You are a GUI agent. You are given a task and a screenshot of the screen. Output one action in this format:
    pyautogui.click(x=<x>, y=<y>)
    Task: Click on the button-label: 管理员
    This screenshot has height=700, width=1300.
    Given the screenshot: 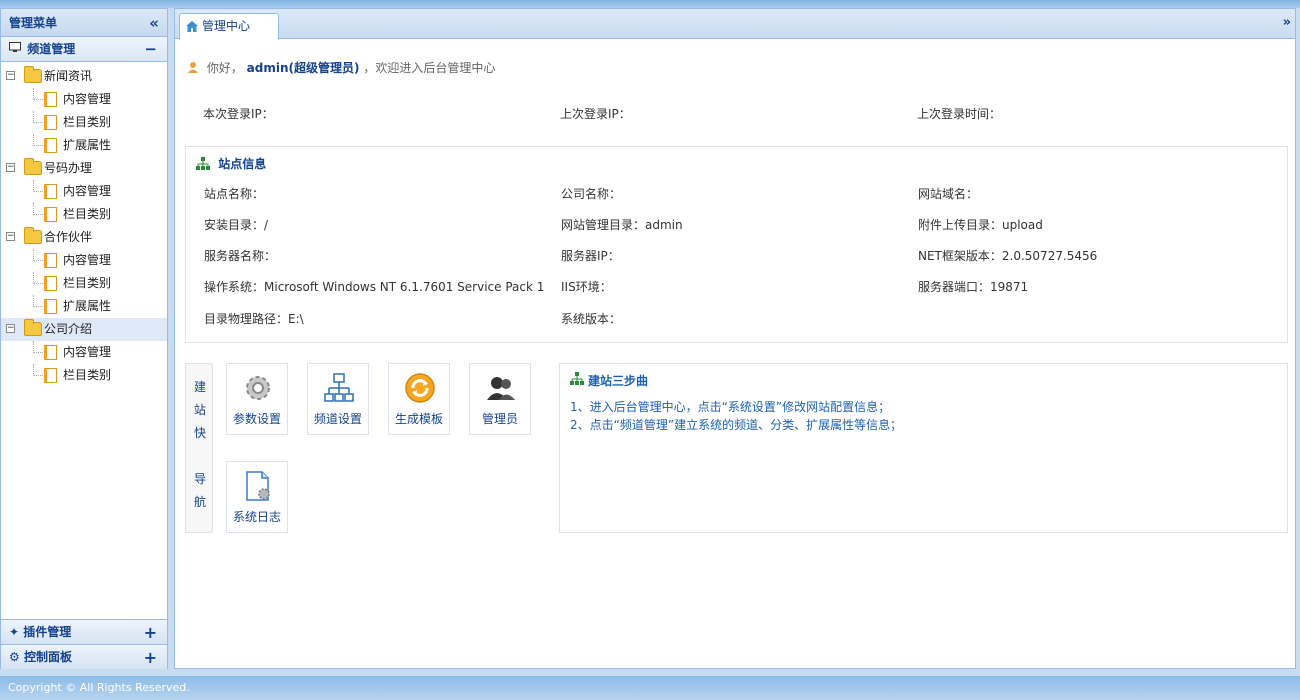 What is the action you would take?
    pyautogui.click(x=499, y=419)
    